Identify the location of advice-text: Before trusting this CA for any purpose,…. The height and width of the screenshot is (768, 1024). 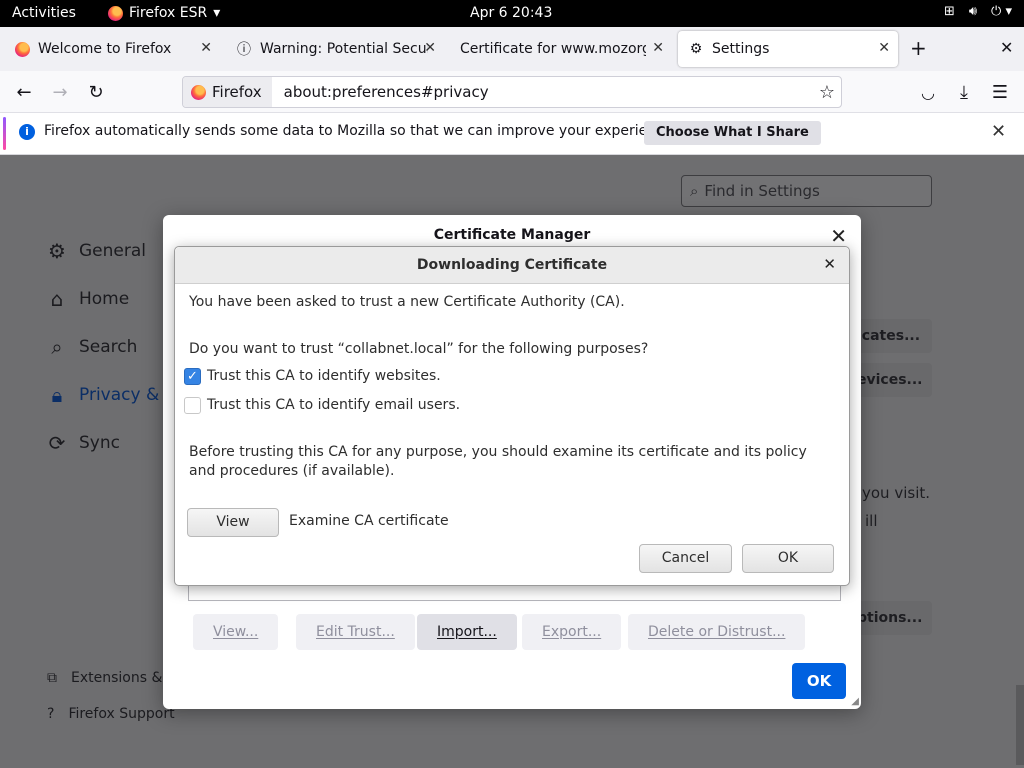
(498, 461).